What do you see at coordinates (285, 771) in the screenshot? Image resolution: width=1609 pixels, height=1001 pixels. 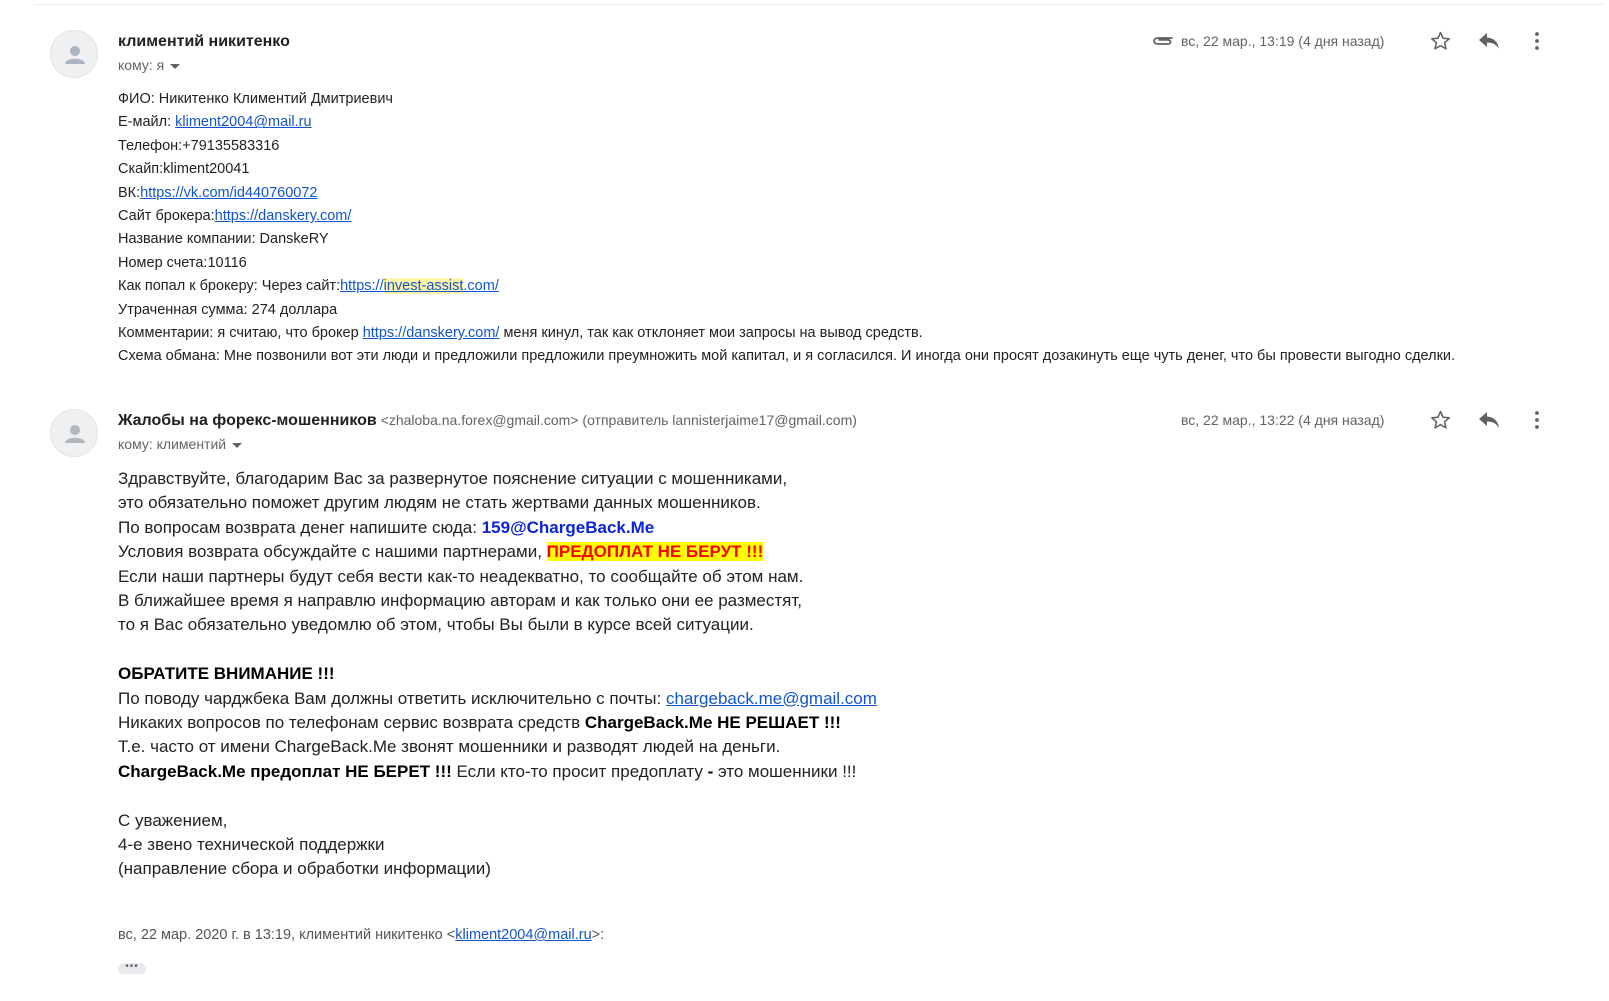 I see `bold-text: ChargeBack.Me предоплат НЕ БЕРЕТ !!!` at bounding box center [285, 771].